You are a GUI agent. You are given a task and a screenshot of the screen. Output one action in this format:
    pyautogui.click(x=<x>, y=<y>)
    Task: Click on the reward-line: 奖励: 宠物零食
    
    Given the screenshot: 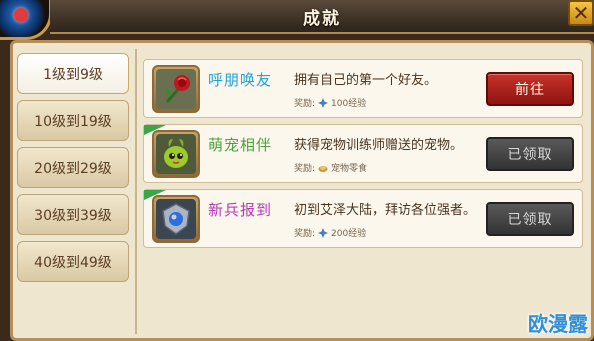 What is the action you would take?
    pyautogui.click(x=330, y=167)
    